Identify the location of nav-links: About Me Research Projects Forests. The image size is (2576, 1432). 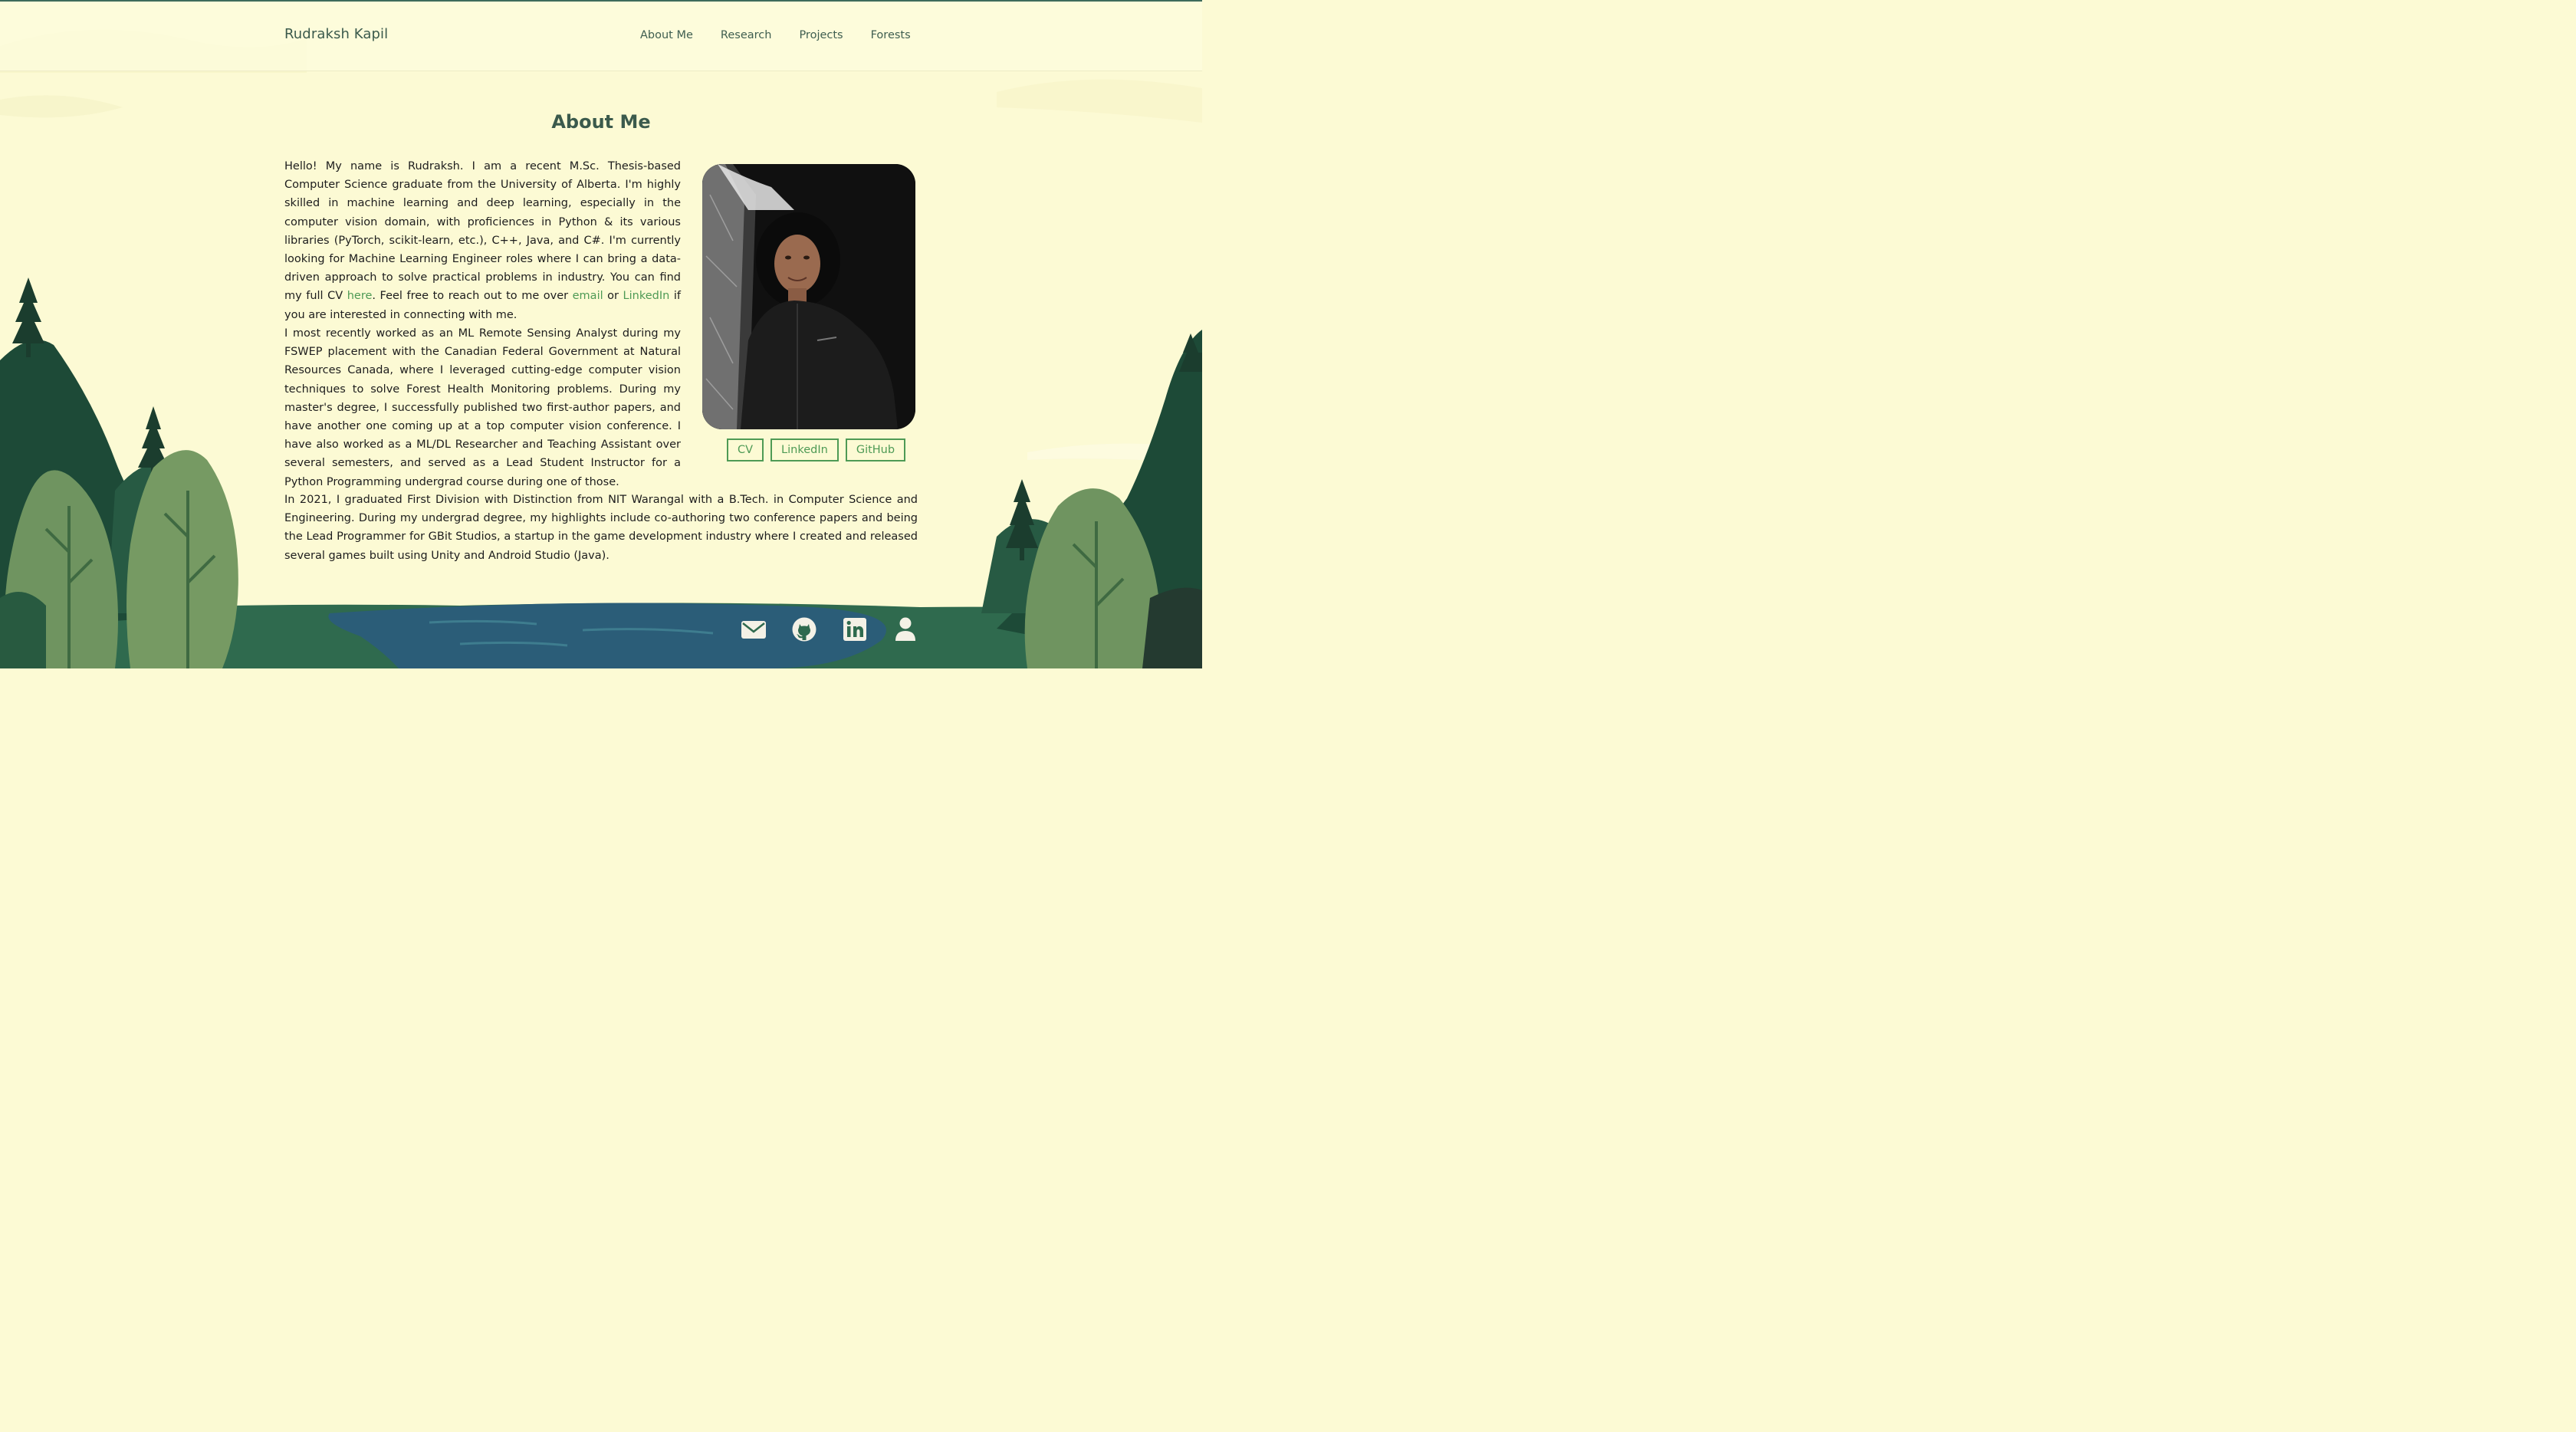
(789, 35).